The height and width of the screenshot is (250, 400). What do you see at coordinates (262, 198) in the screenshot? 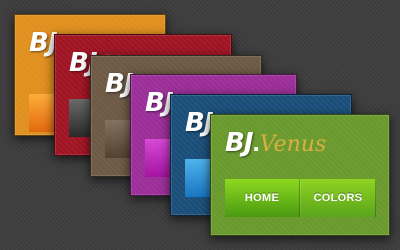
I see `nav-item-home: HOME` at bounding box center [262, 198].